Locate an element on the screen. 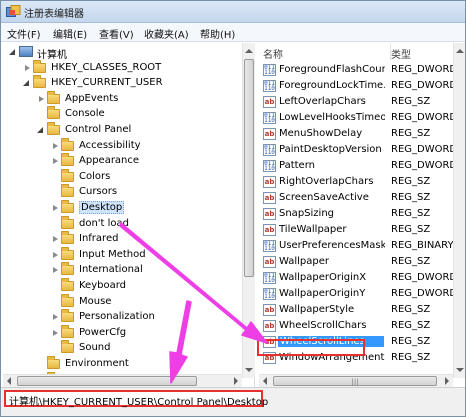  value-name: ForegroundFlashCount is located at coordinates (332, 69).